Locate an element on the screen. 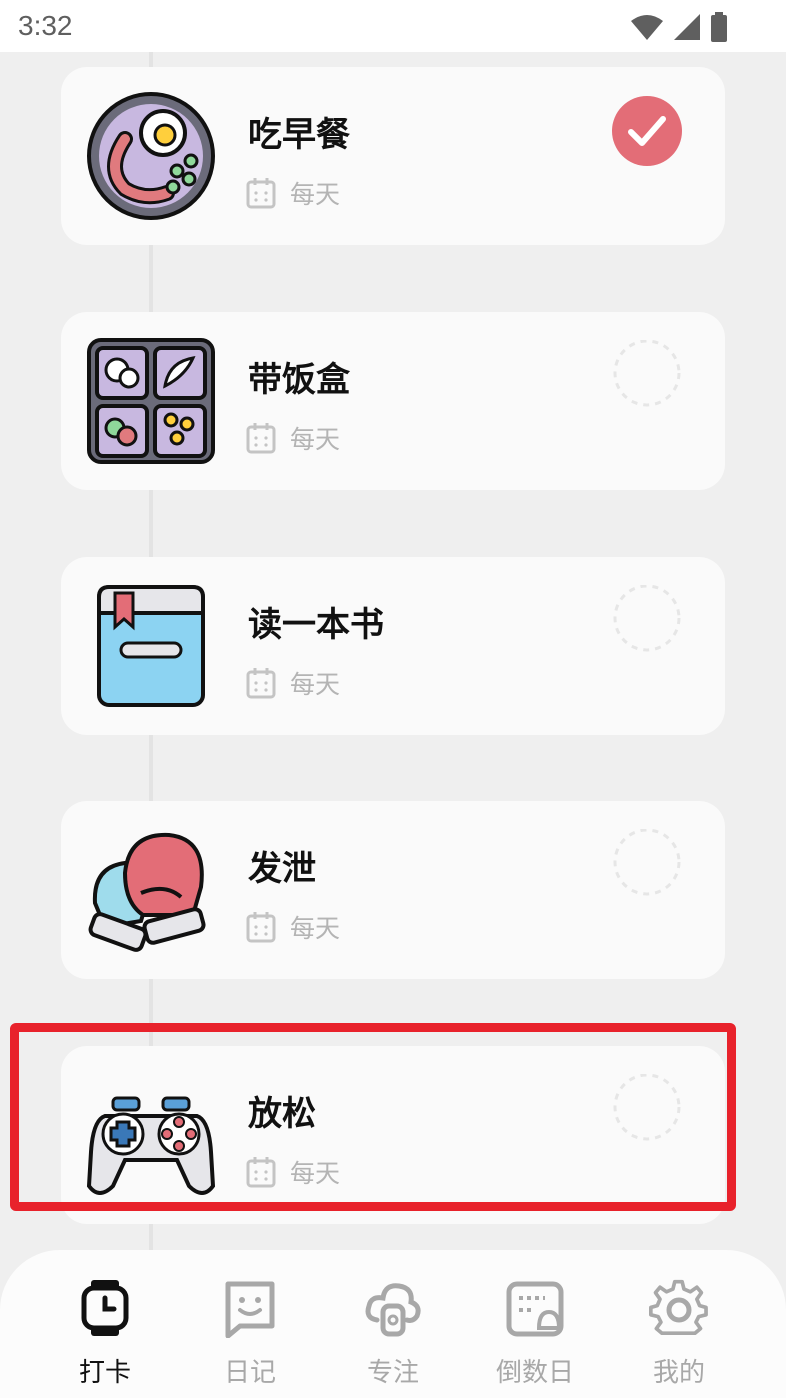  tab-label: 日记 is located at coordinates (249, 1373).